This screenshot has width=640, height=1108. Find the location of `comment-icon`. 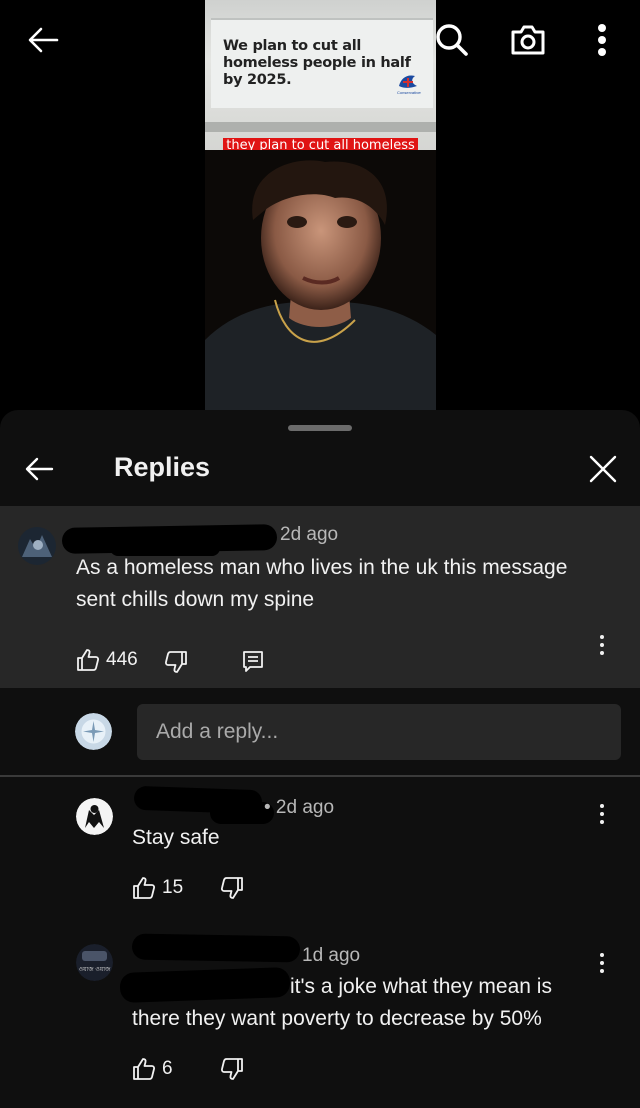

comment-icon is located at coordinates (253, 661).